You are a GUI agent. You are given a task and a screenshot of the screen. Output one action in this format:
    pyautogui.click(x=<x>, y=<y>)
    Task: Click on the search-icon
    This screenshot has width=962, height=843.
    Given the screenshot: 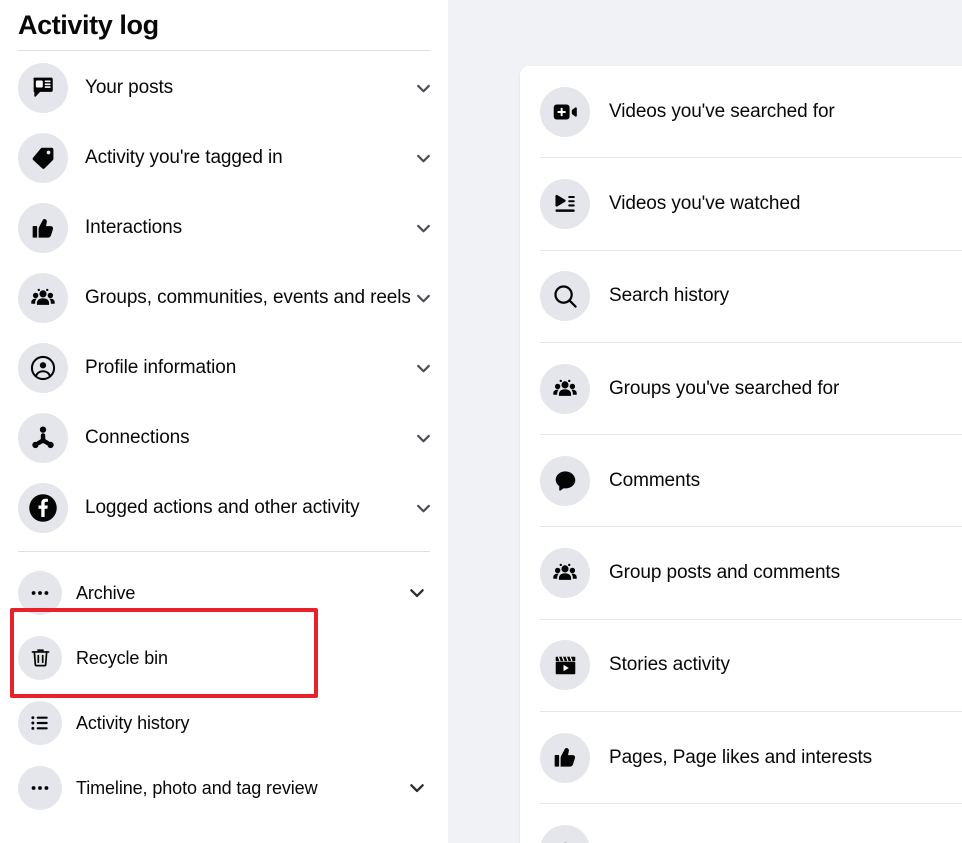 What is the action you would take?
    pyautogui.click(x=565, y=296)
    